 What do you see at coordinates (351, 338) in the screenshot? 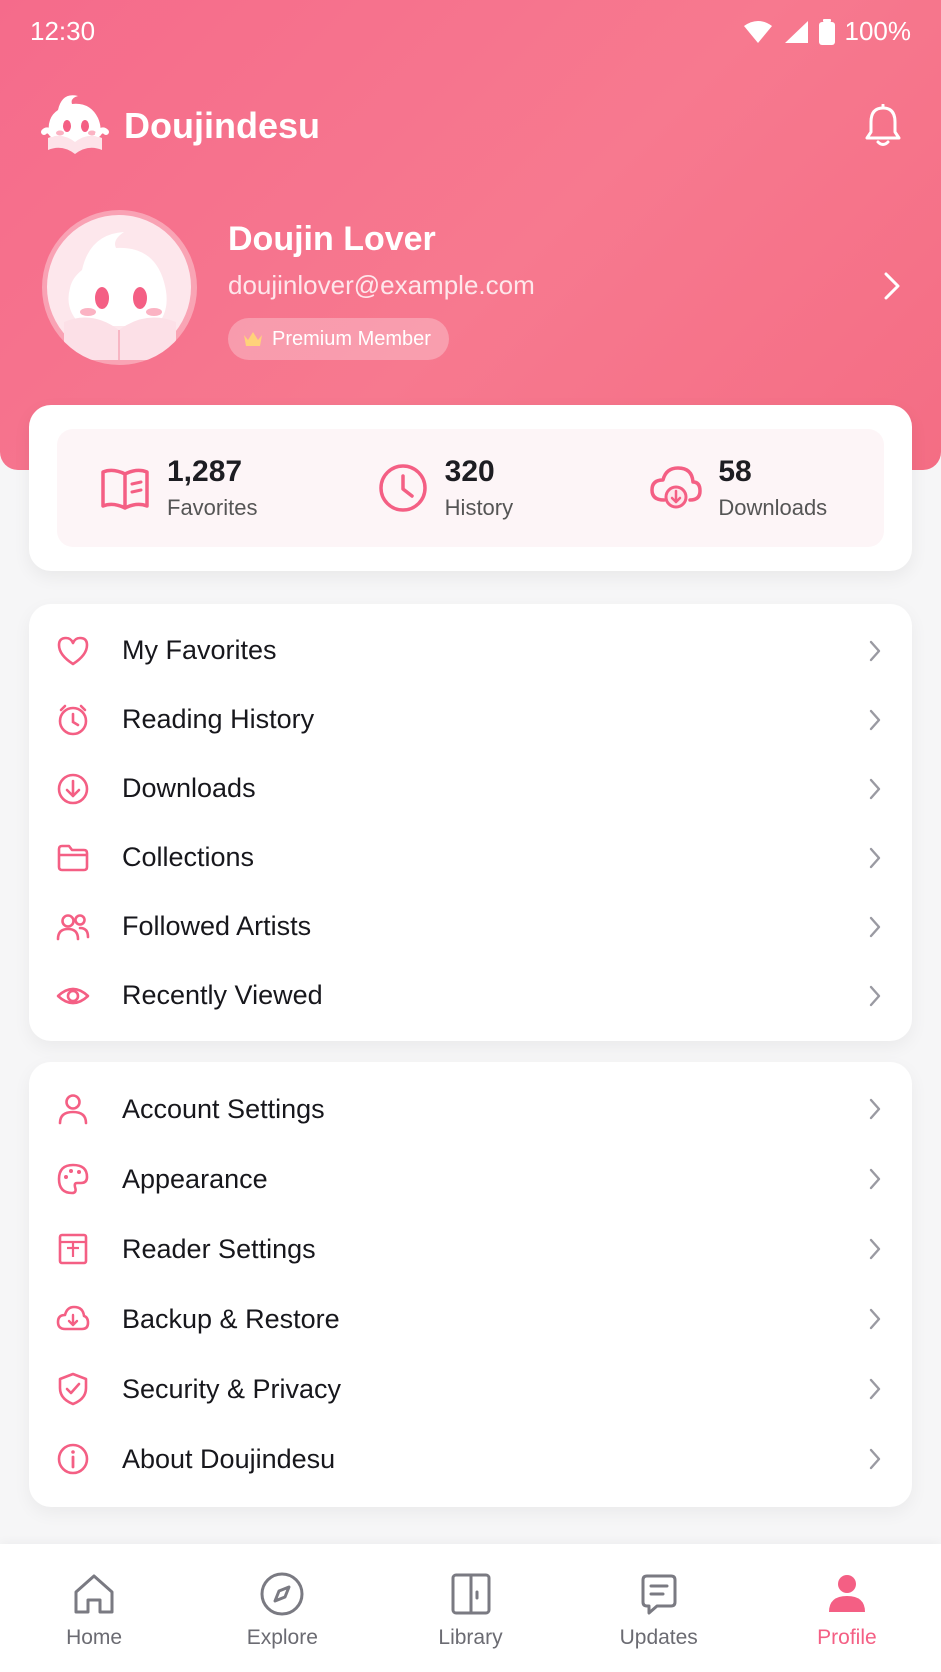
I see `premium-badge-label: Premium Member` at bounding box center [351, 338].